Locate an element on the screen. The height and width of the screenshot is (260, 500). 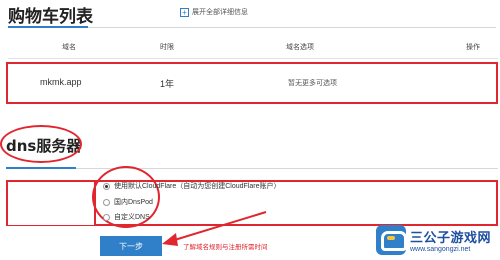
gamepad-logo-icon is located at coordinates (391, 240).